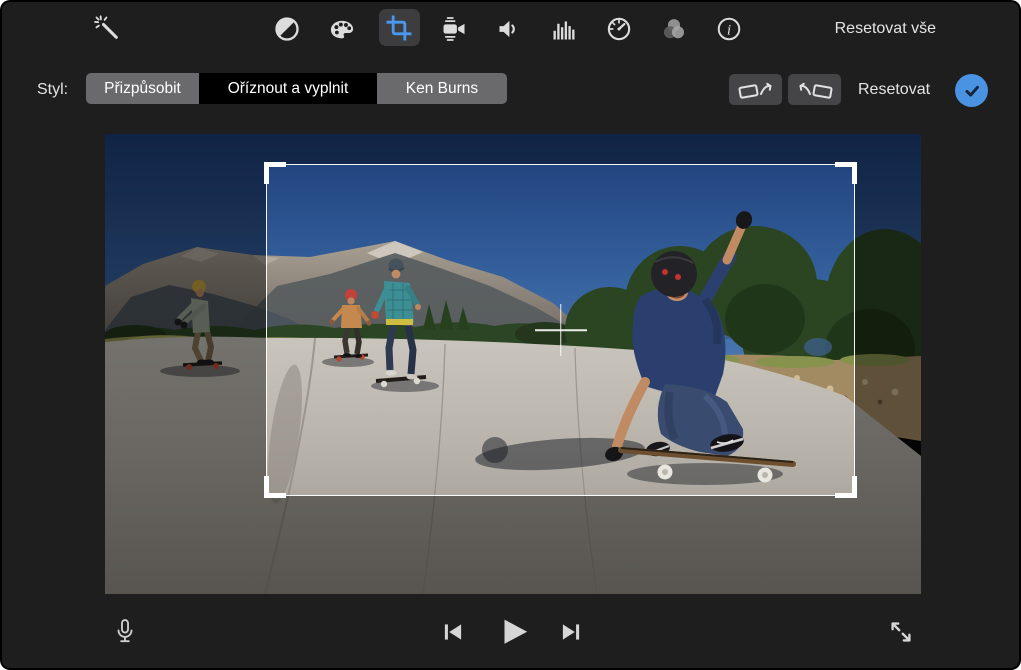 The height and width of the screenshot is (670, 1021). I want to click on next-frame-button, so click(571, 632).